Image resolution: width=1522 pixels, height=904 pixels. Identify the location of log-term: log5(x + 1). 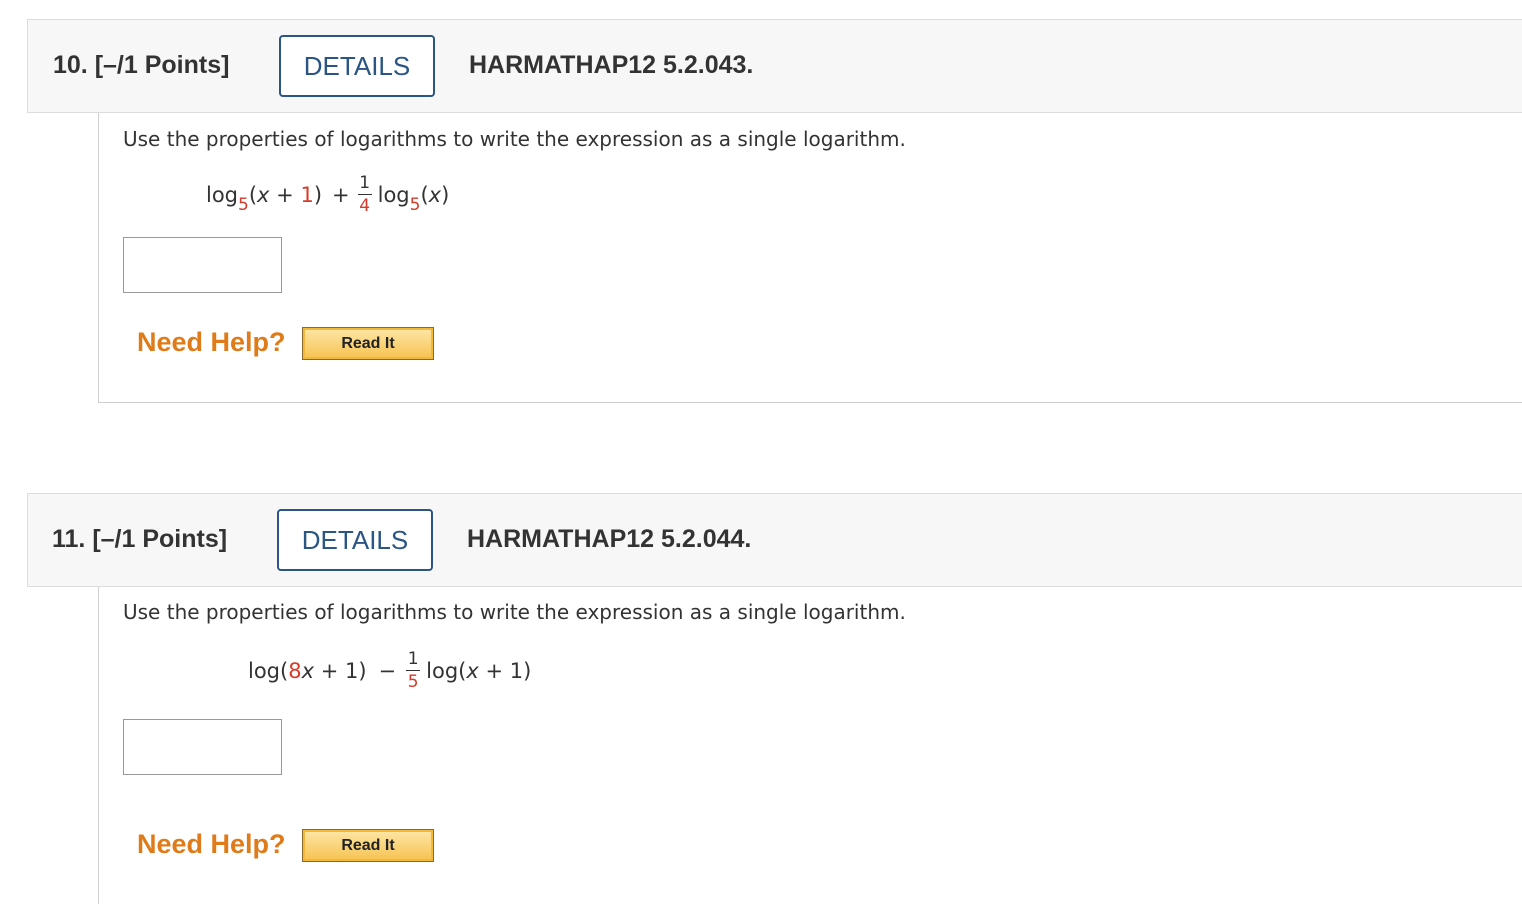
(264, 198).